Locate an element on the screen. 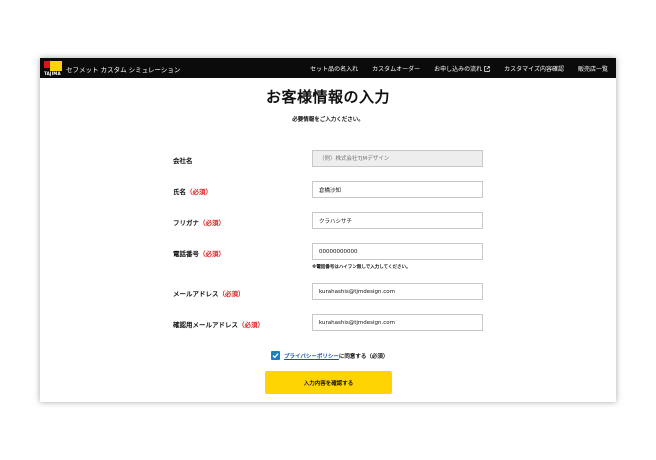 Image resolution: width=656 pixels, height=460 pixels. email-confirm-label: 確認用メールアドレス（必須） is located at coordinates (218, 325).